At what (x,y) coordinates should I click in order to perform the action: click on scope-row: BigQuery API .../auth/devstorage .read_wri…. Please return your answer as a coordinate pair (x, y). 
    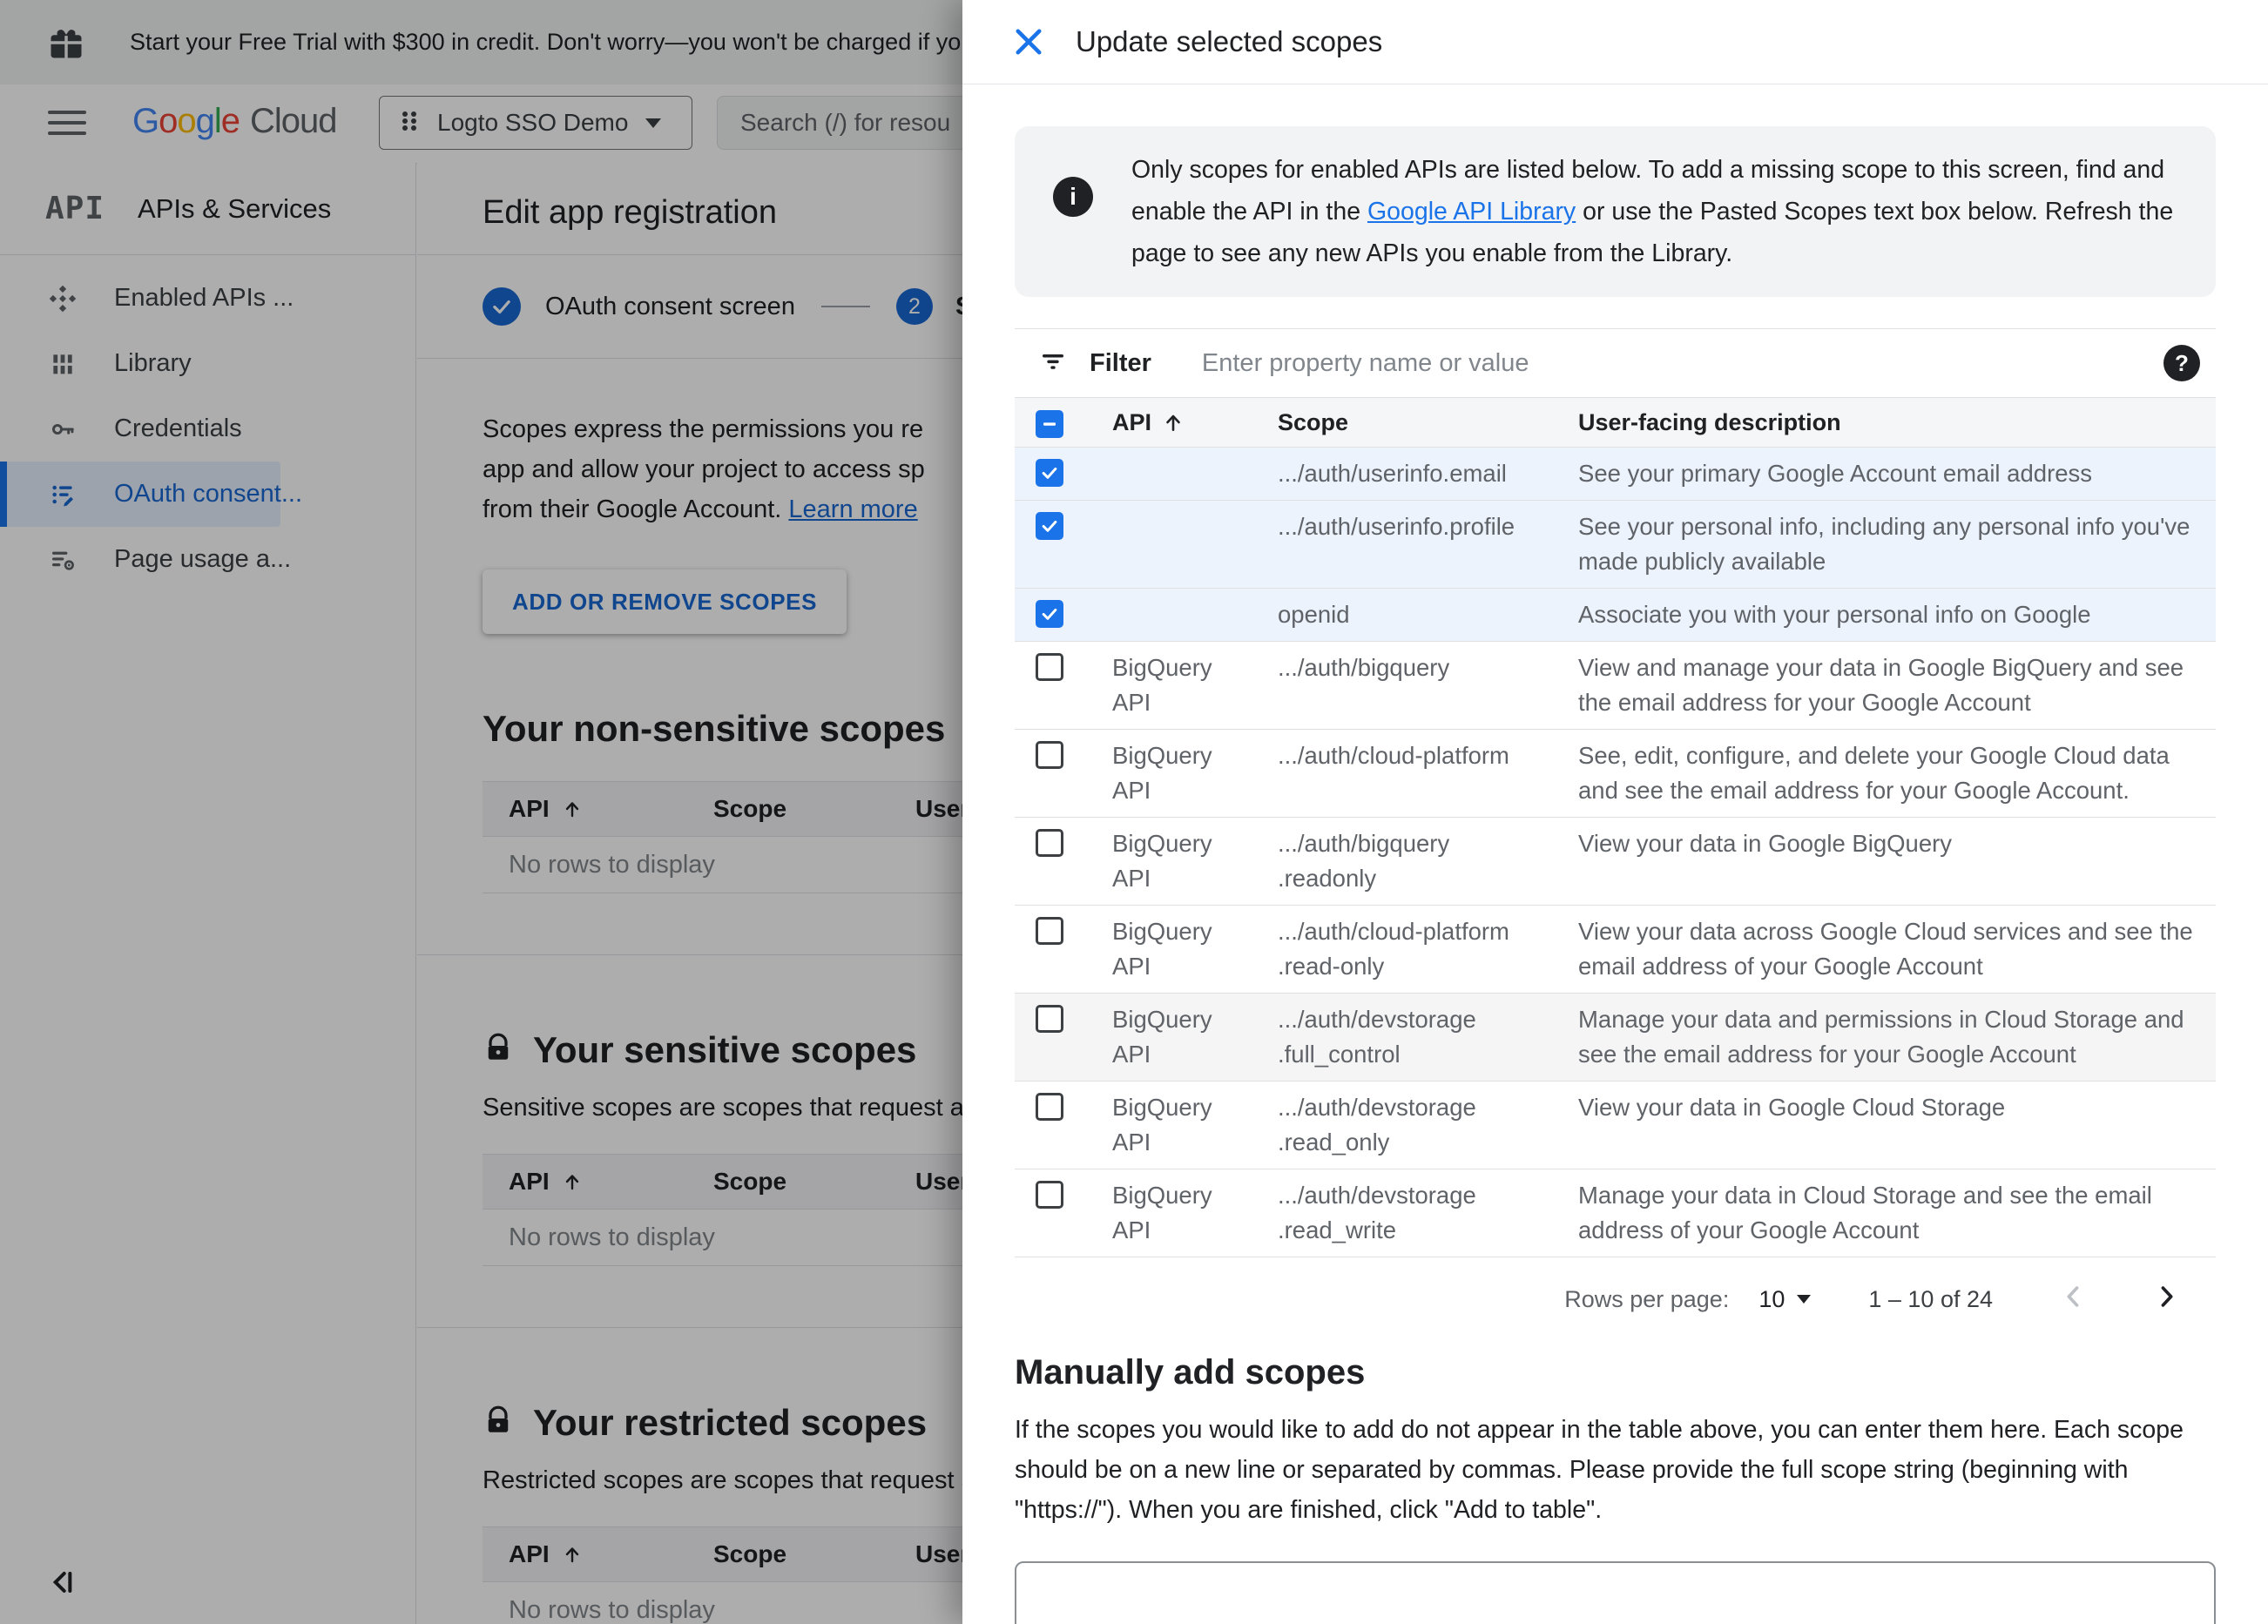
    Looking at the image, I should click on (1615, 1213).